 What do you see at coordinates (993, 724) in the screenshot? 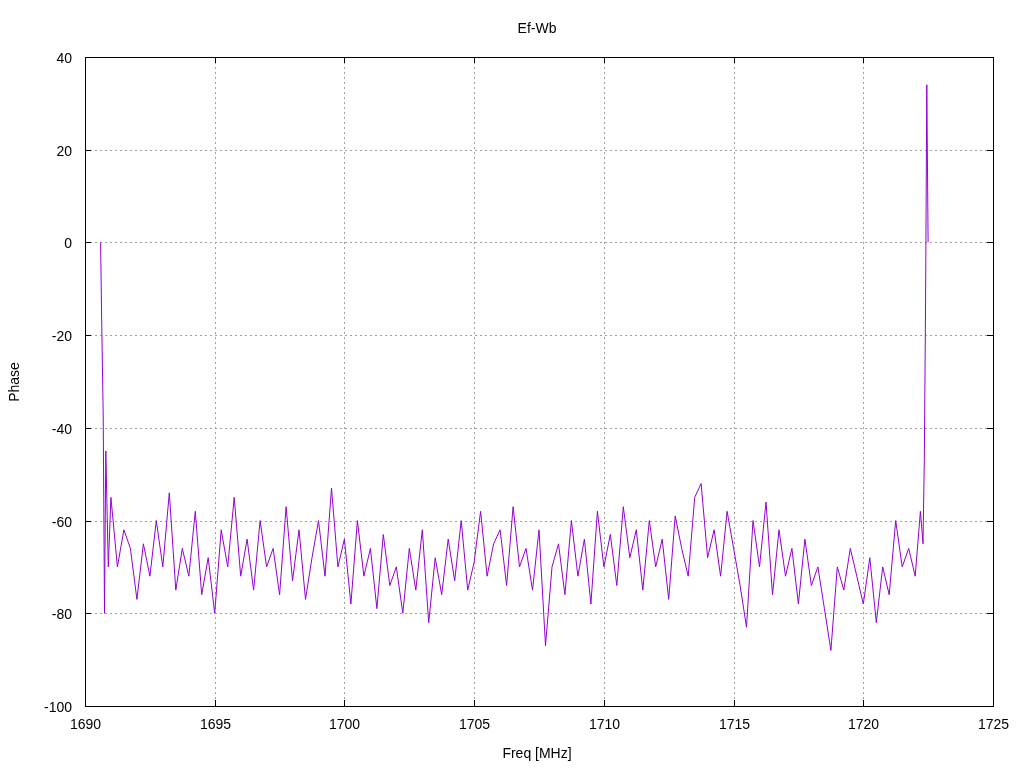
I see `x-tick-label: 1725` at bounding box center [993, 724].